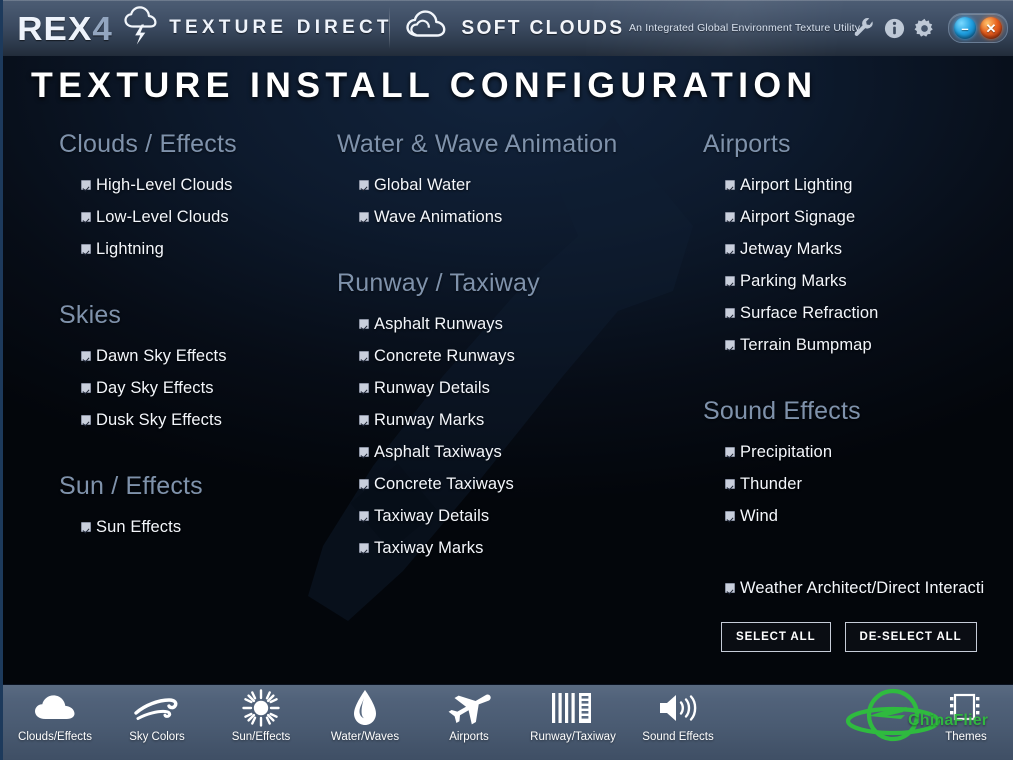 The image size is (1013, 760). What do you see at coordinates (894, 28) in the screenshot?
I see `info-icon` at bounding box center [894, 28].